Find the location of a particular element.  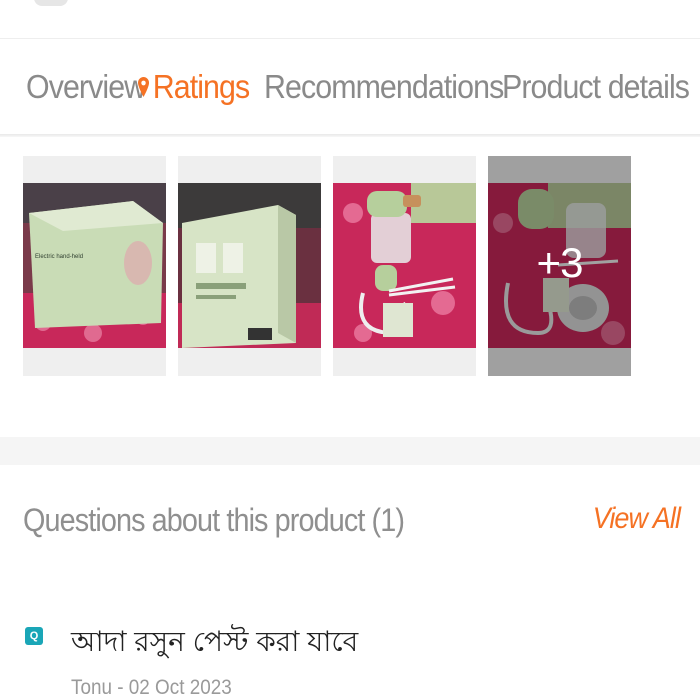

tab-ratings-label: Ratings is located at coordinates (201, 86).